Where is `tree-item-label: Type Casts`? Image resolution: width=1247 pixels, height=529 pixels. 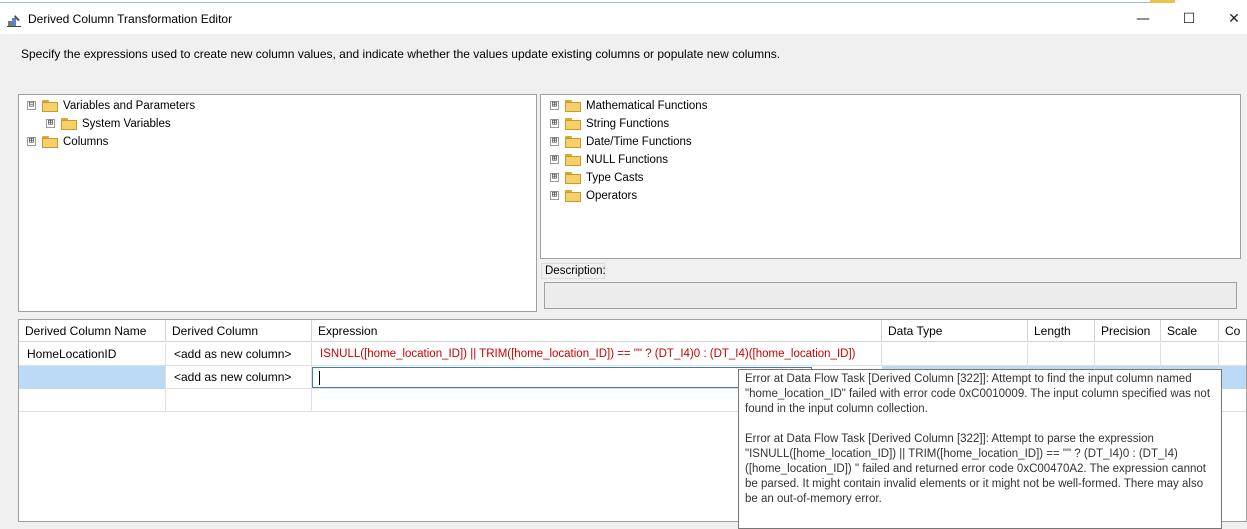 tree-item-label: Type Casts is located at coordinates (615, 178).